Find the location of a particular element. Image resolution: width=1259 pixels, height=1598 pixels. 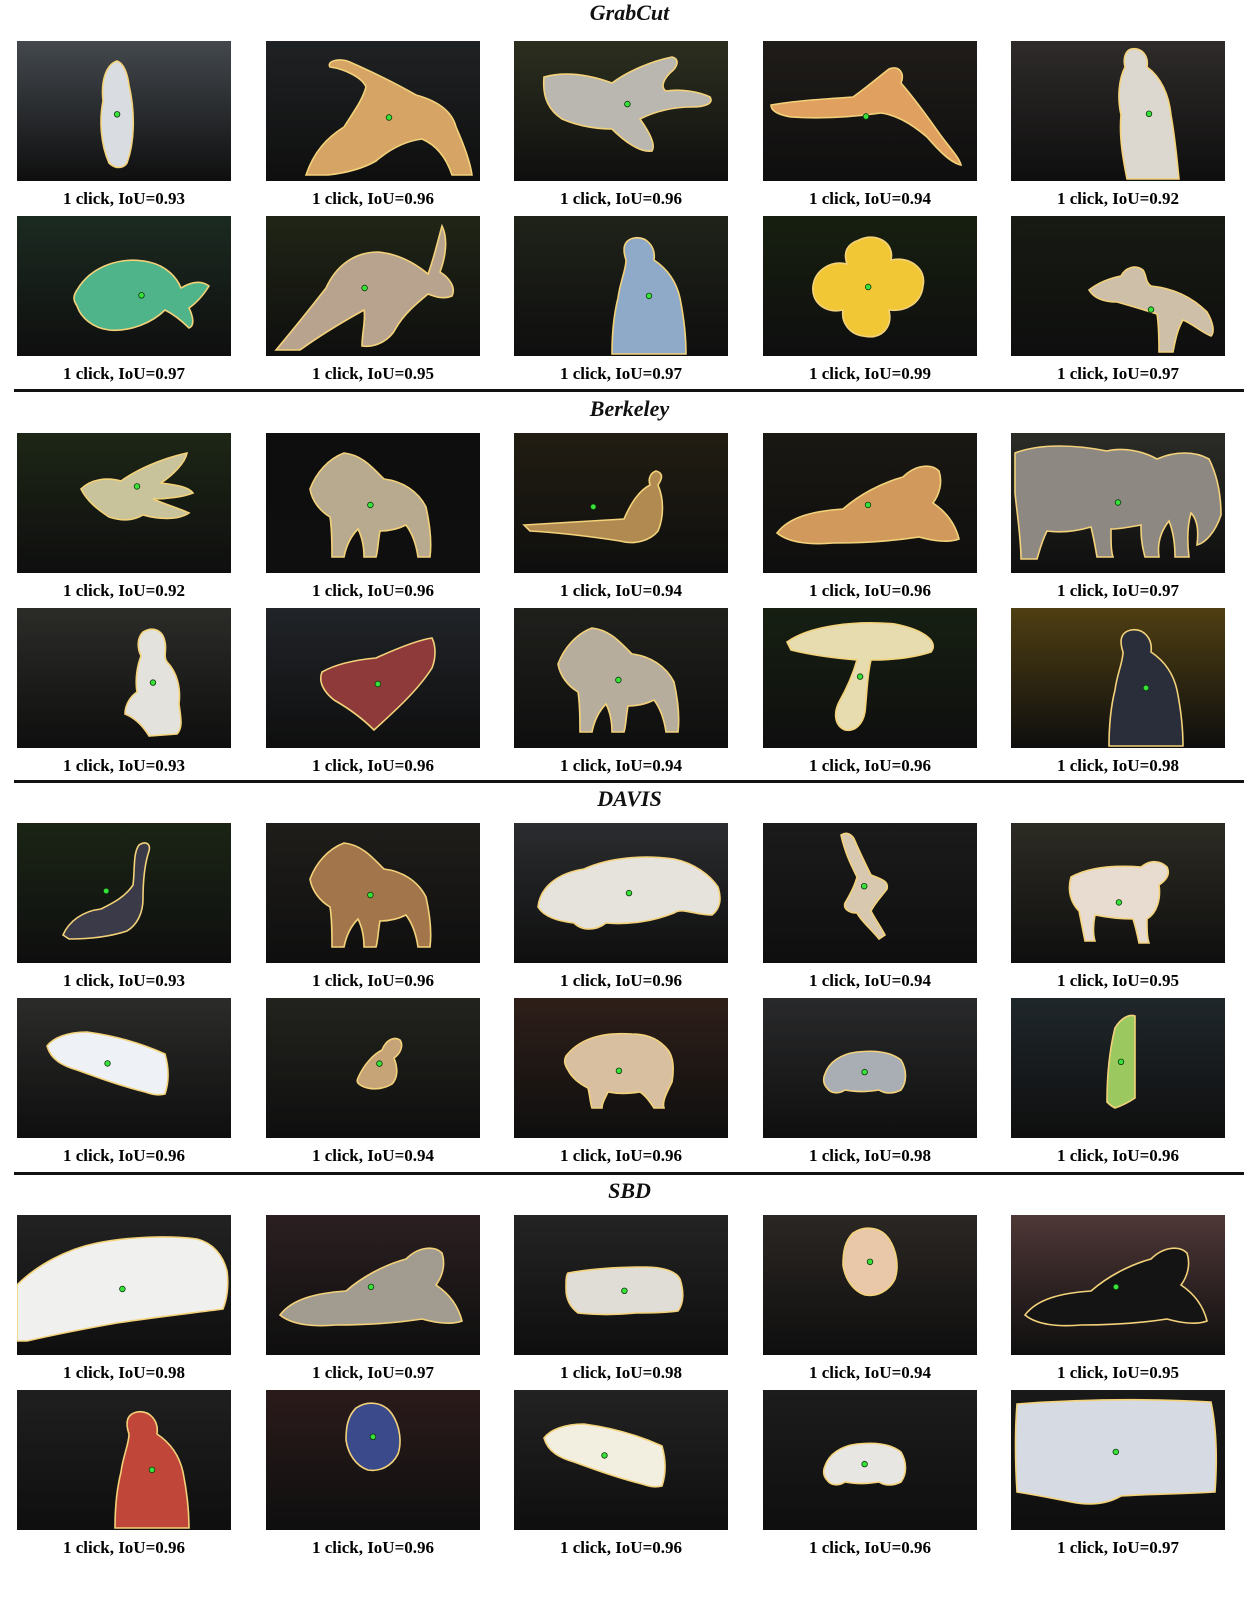

result-caption: 1 click, IoU=0.99 is located at coordinates (870, 373).